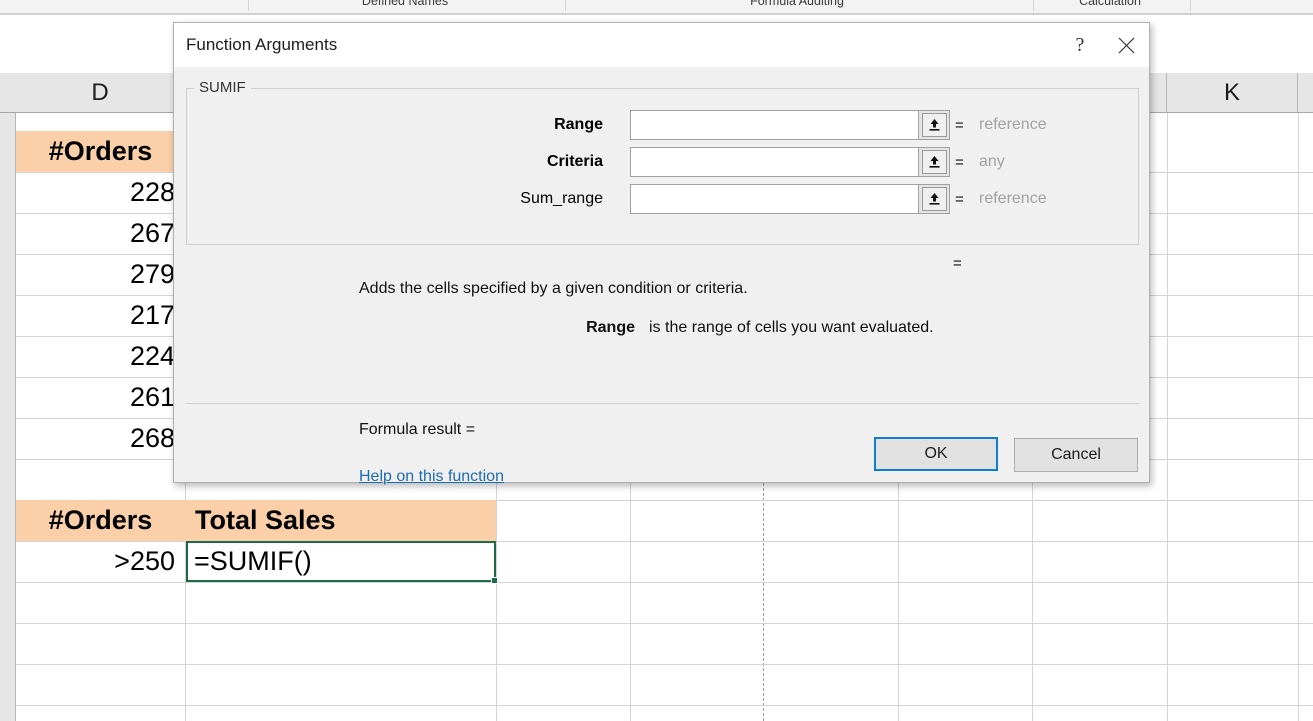 The height and width of the screenshot is (721, 1313). Describe the element at coordinates (1110, 4) in the screenshot. I see `ribbon-group-calculation: Calculation` at that location.